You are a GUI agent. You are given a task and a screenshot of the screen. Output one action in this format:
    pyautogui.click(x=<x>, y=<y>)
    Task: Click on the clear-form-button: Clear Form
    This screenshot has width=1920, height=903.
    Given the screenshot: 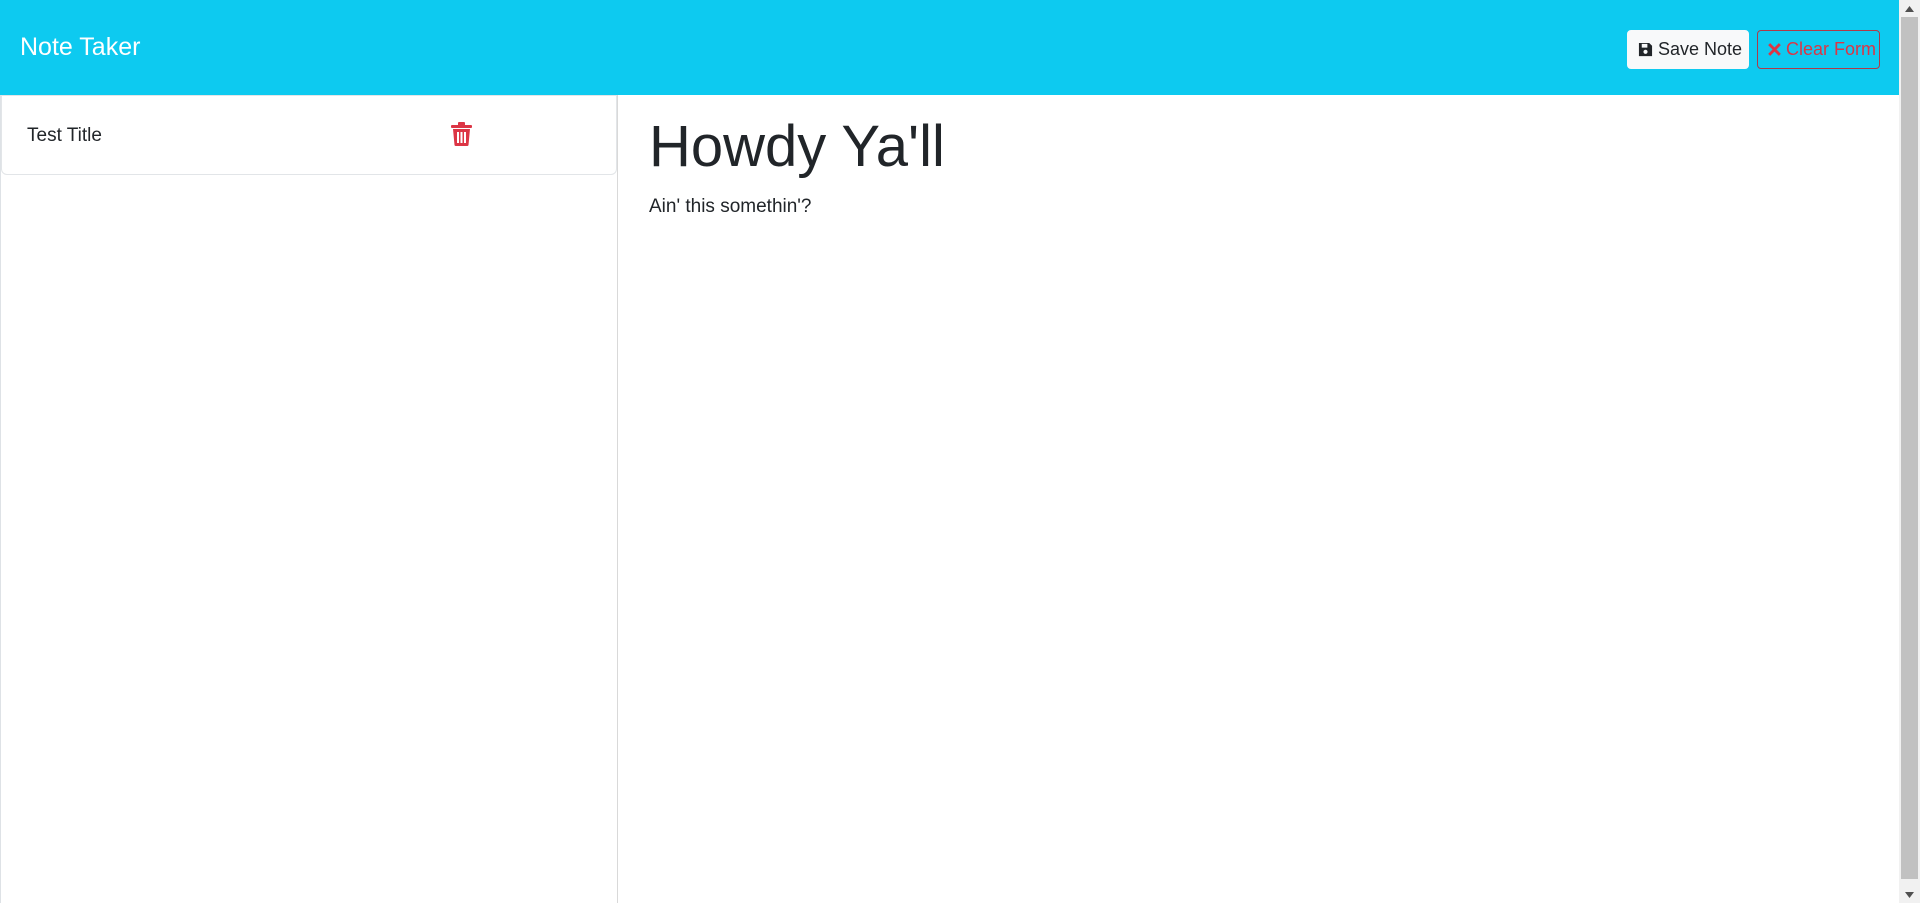 What is the action you would take?
    pyautogui.click(x=1818, y=49)
    